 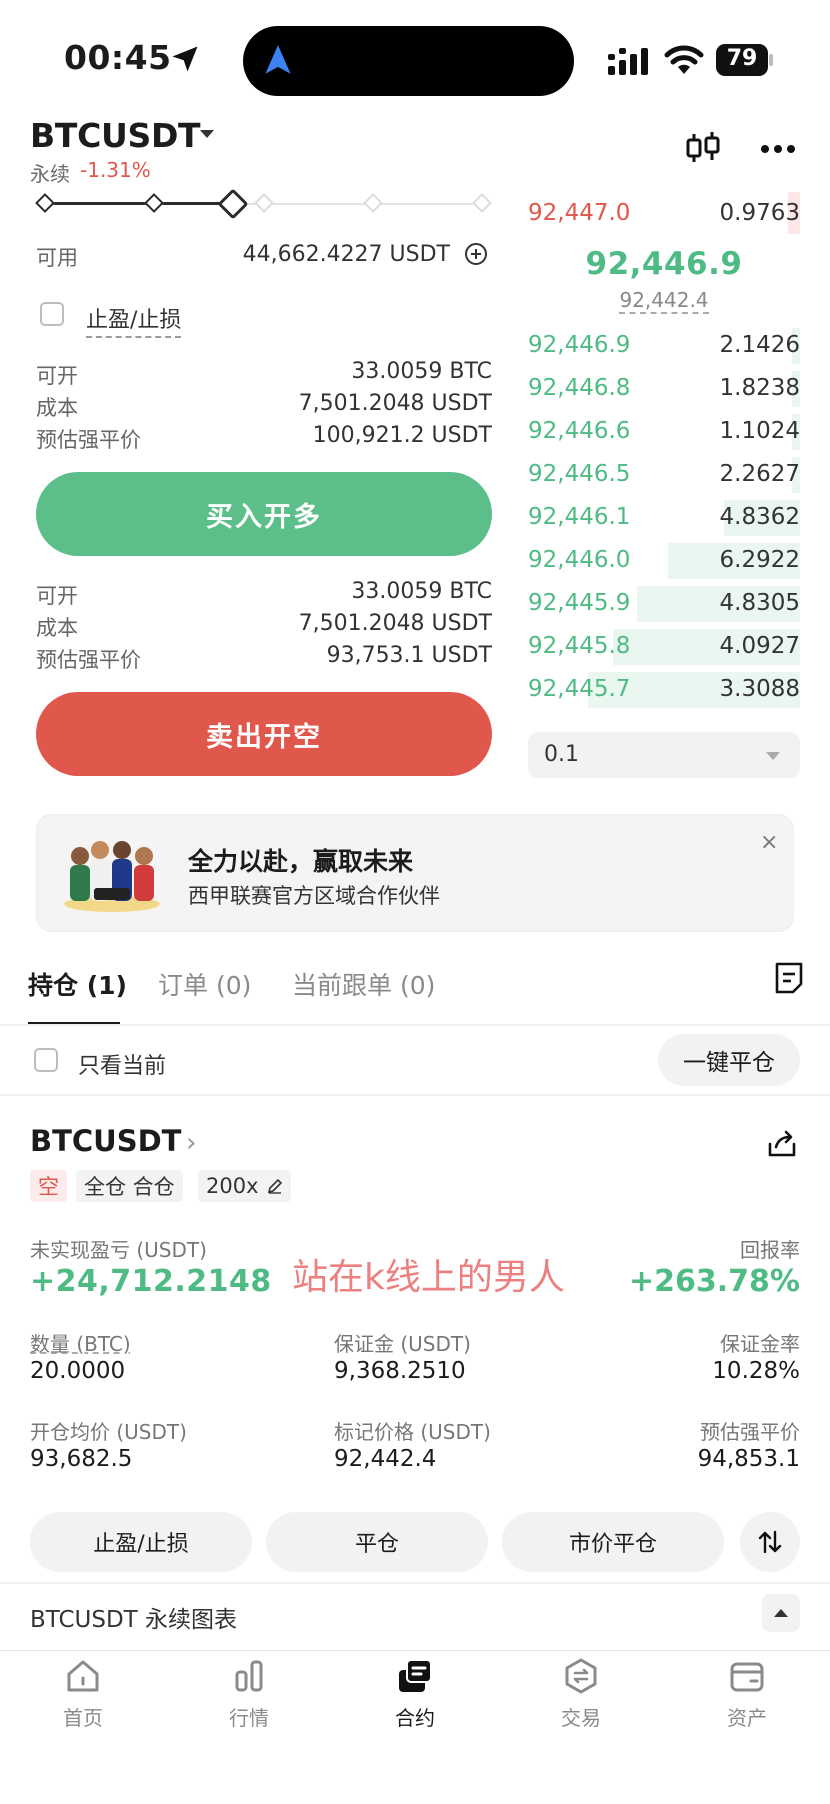 I want to click on bid-row: 92,446.1 4.8362, so click(x=664, y=518).